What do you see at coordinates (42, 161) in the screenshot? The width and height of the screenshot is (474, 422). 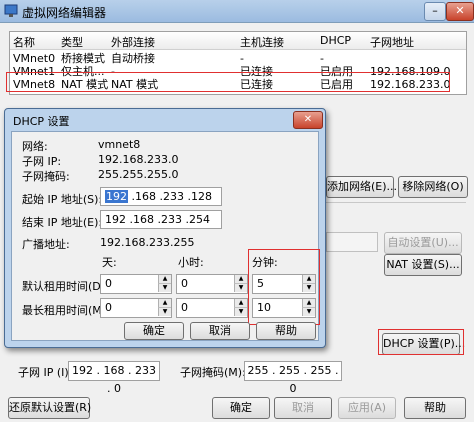 I see `subnet-ip-label: 子网 IP:` at bounding box center [42, 161].